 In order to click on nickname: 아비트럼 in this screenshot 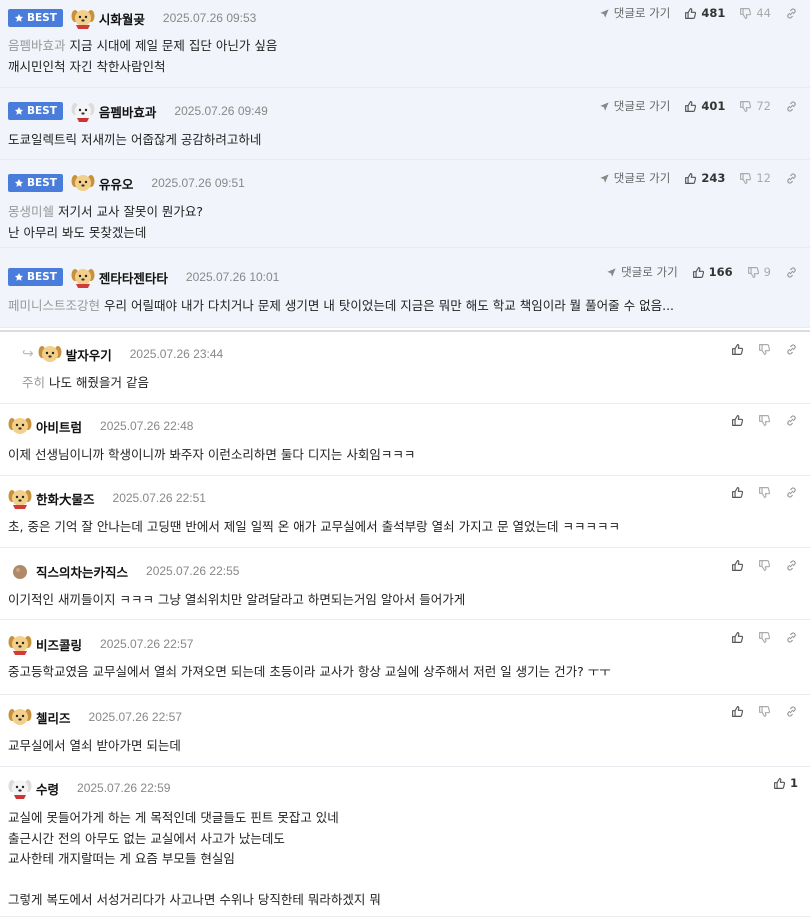, I will do `click(59, 426)`.